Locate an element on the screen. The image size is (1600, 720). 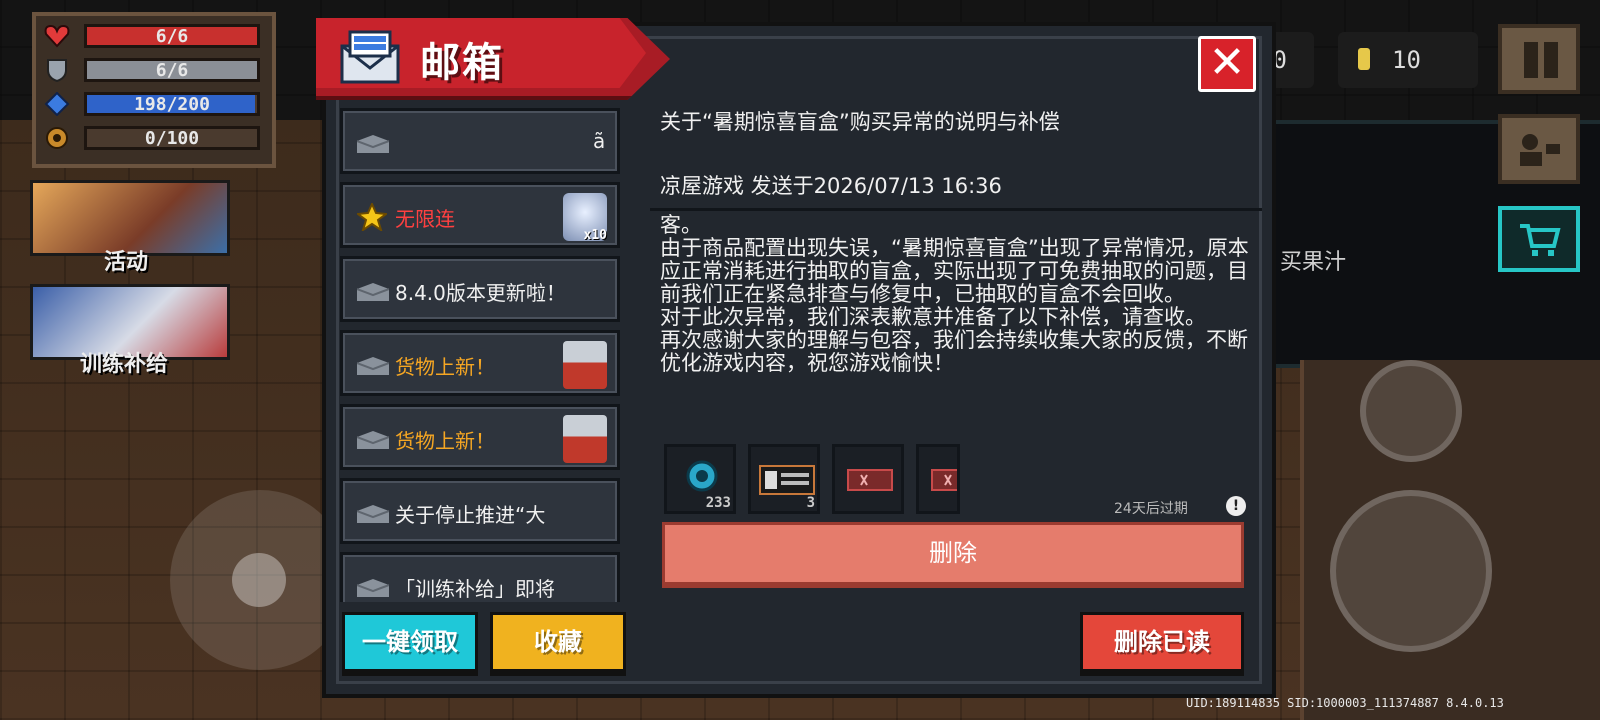
pause-button is located at coordinates (1539, 59).